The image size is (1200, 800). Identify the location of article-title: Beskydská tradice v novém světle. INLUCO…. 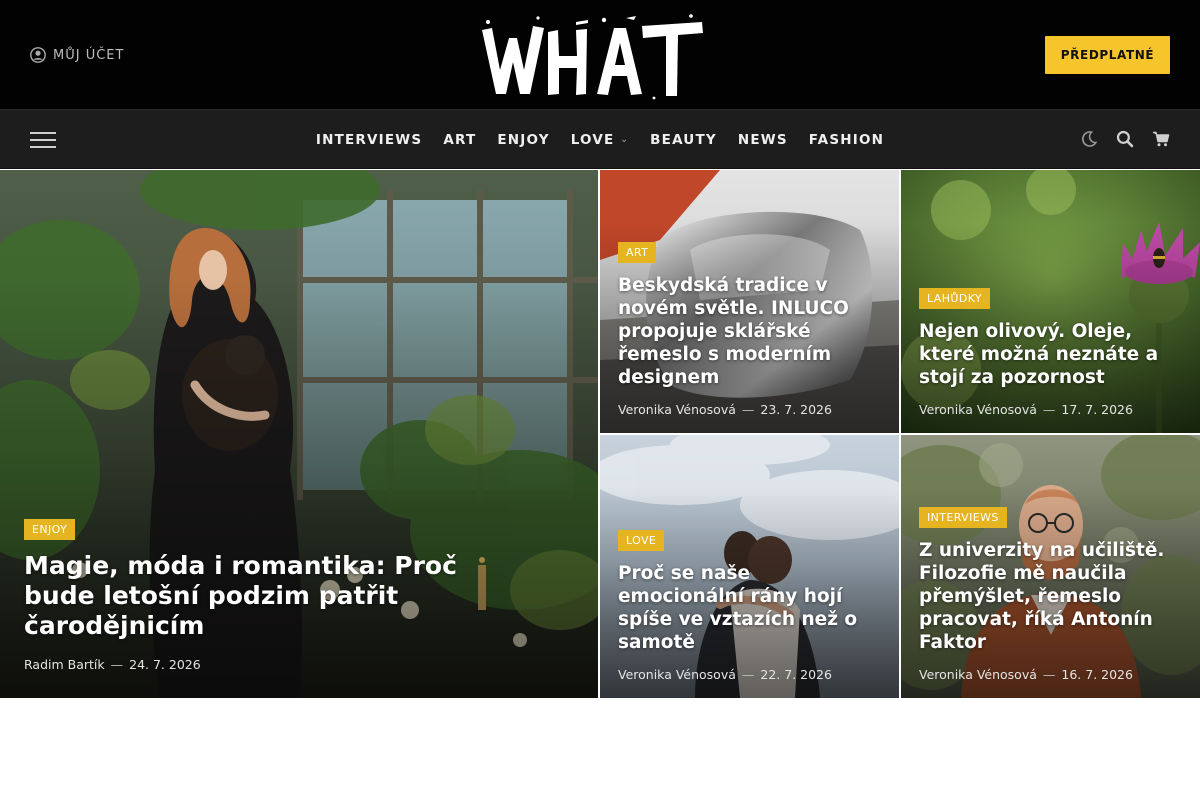
(749, 331).